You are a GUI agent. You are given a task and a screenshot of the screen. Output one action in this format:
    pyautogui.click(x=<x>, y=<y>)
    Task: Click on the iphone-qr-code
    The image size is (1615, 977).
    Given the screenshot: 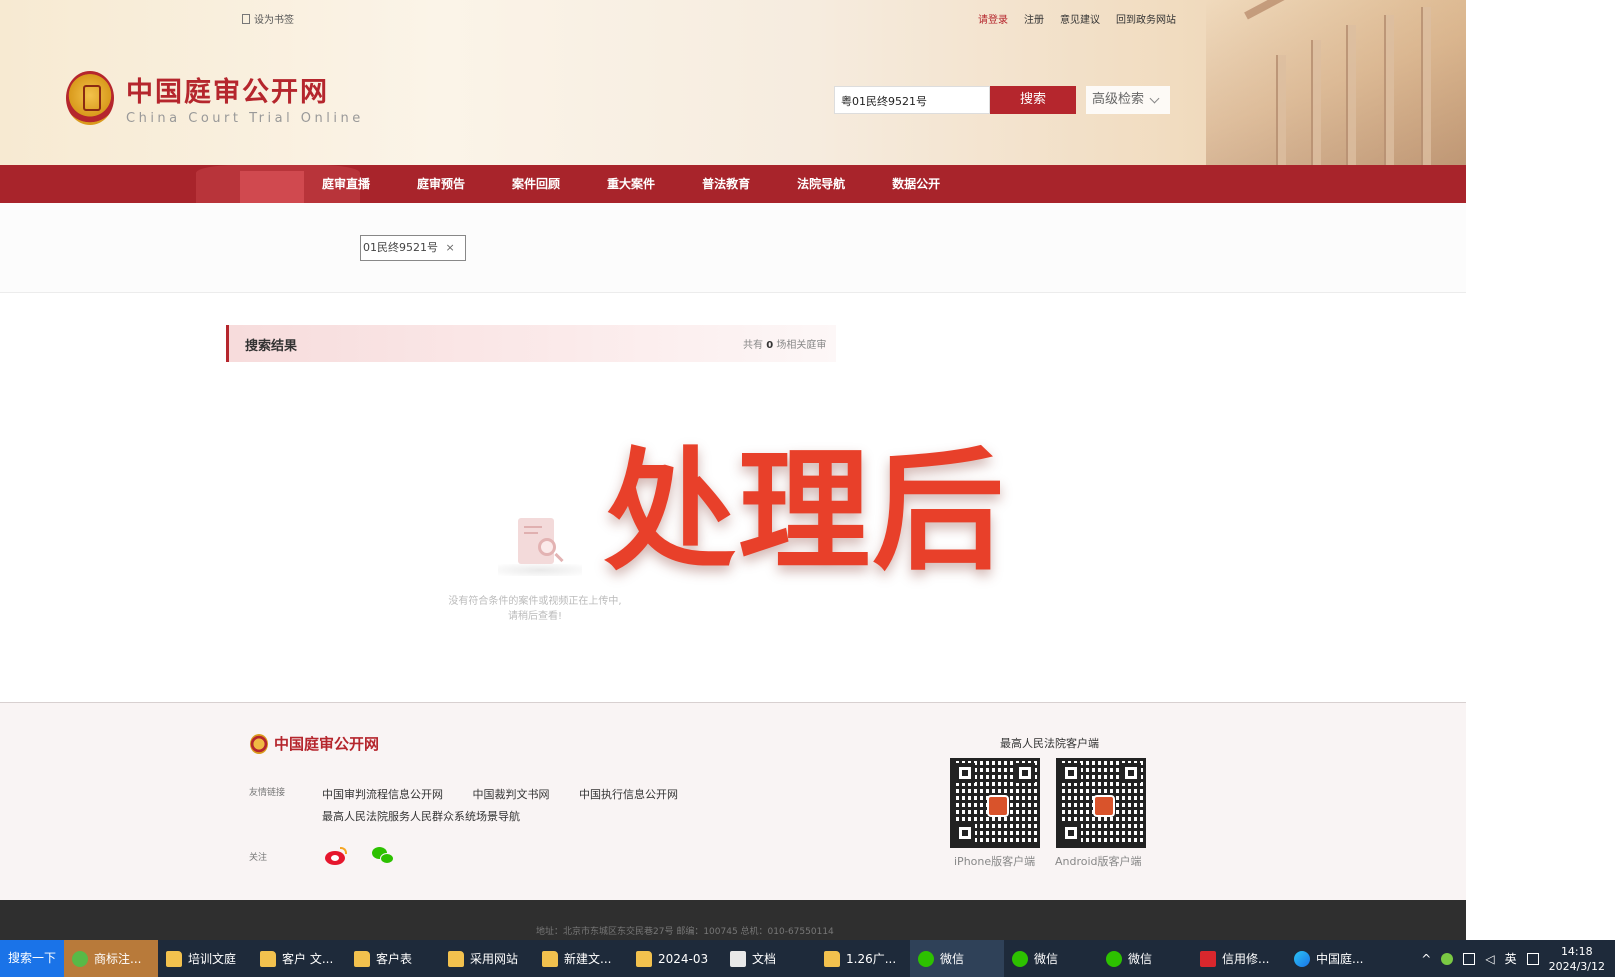 What is the action you would take?
    pyautogui.click(x=995, y=803)
    